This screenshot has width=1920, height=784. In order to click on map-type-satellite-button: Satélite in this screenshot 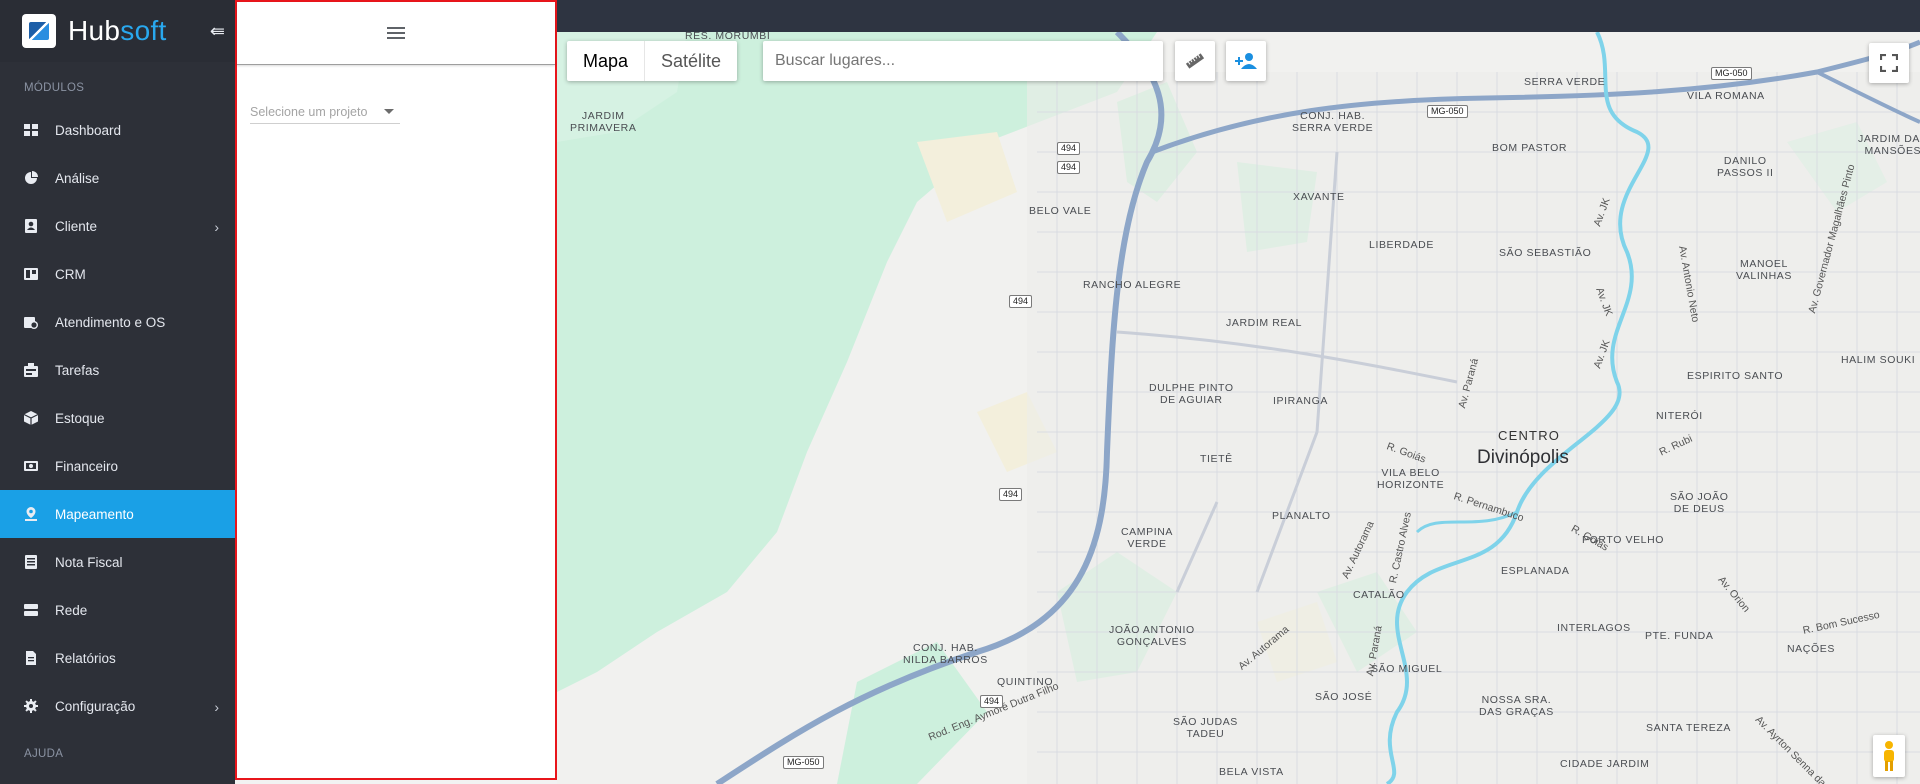, I will do `click(691, 61)`.